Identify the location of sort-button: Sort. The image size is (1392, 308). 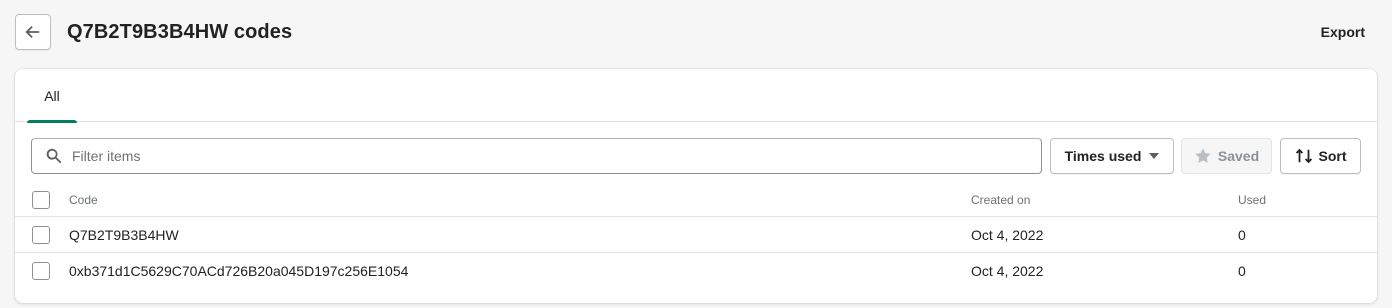
(1320, 156).